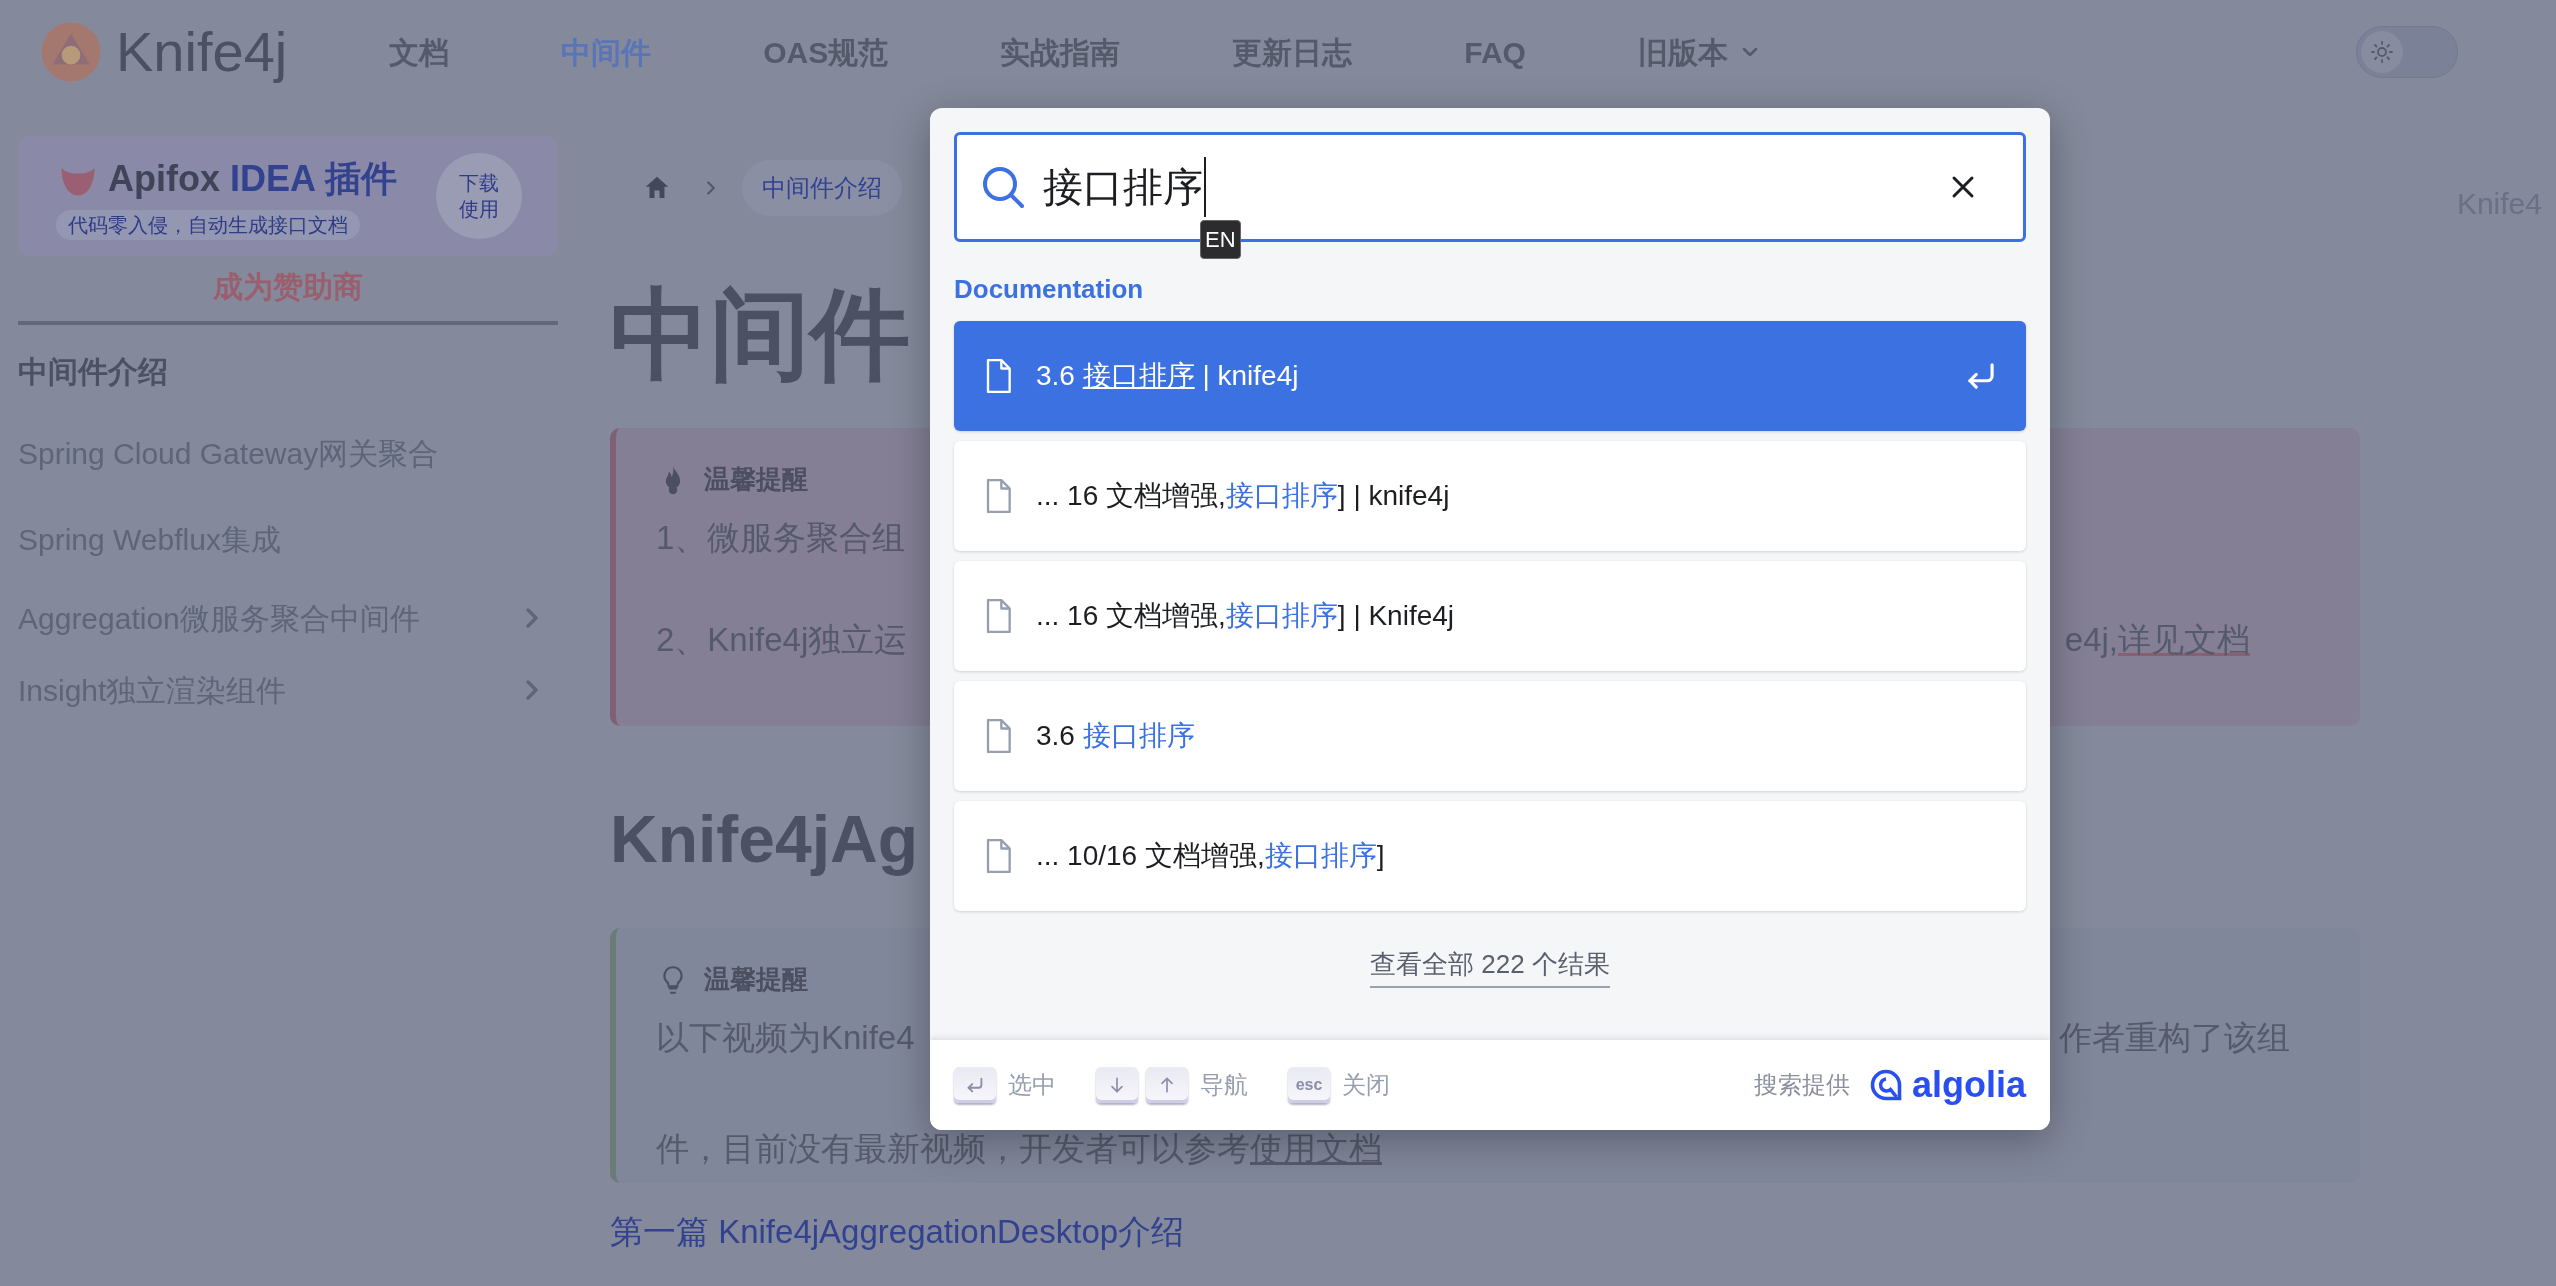 The height and width of the screenshot is (1286, 2556). What do you see at coordinates (1801, 1085) in the screenshot?
I see `powered-by-text: 搜索提供` at bounding box center [1801, 1085].